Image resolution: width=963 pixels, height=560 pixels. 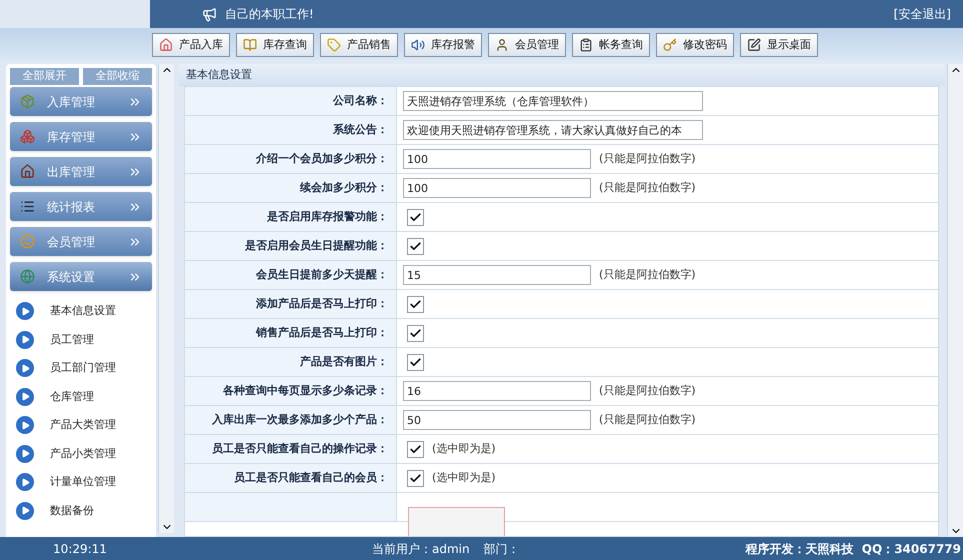 What do you see at coordinates (269, 14) in the screenshot?
I see `notice-text: 自己的本职工作!` at bounding box center [269, 14].